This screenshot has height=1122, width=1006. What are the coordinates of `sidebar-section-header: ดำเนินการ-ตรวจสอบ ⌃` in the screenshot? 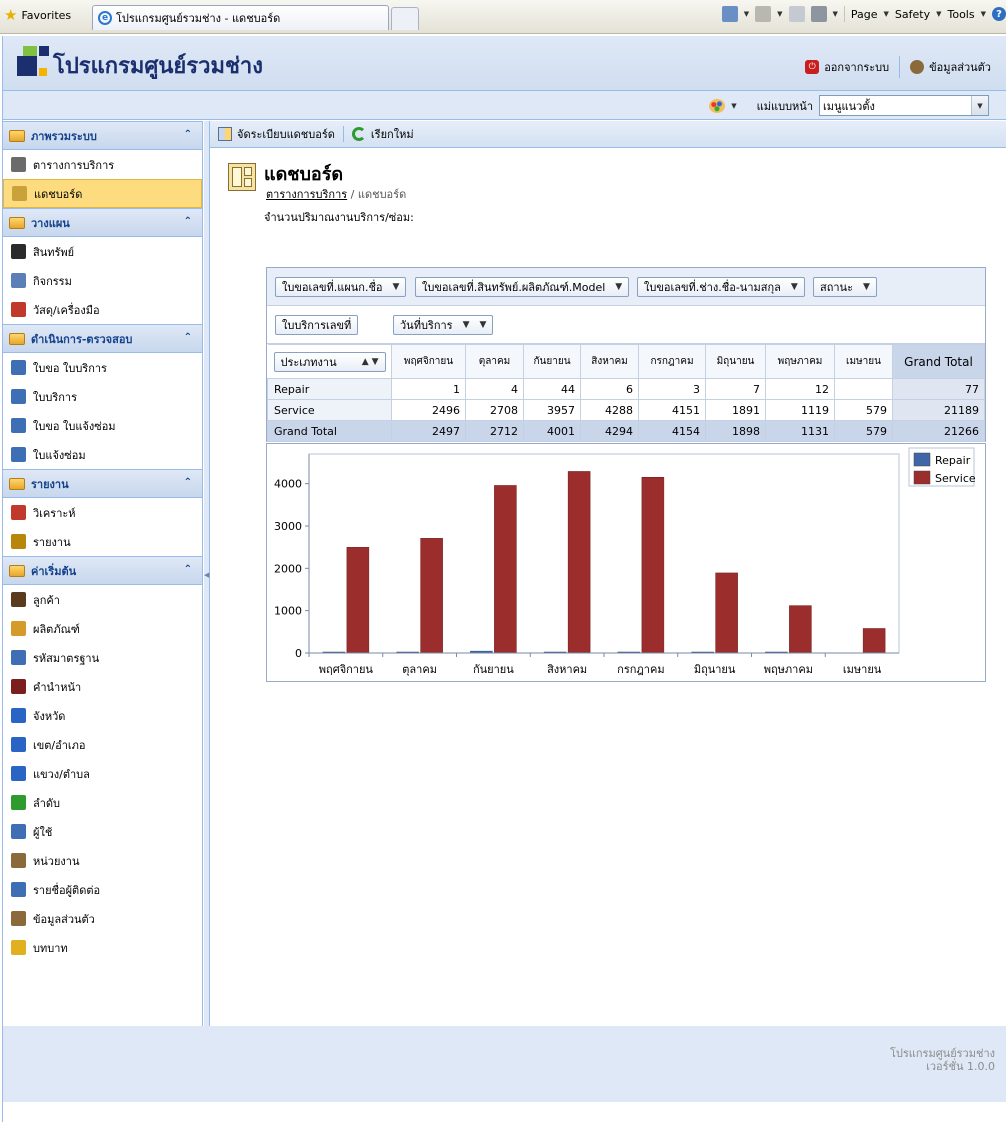 It's located at (102, 338).